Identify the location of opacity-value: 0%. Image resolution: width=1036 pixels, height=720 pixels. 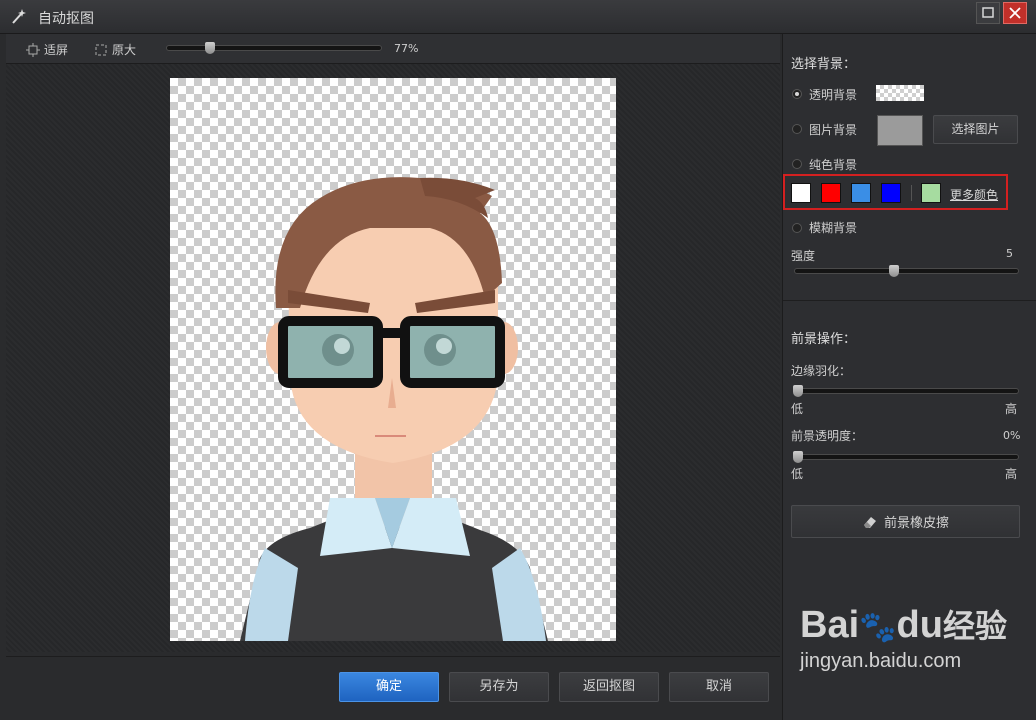
(1012, 435).